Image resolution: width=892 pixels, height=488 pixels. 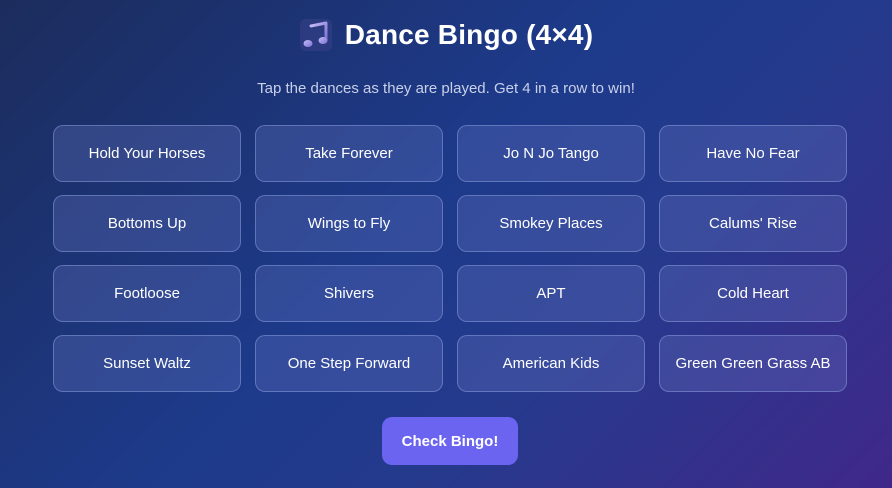 What do you see at coordinates (551, 153) in the screenshot?
I see `bingo-cell: Jo N Jo Tango` at bounding box center [551, 153].